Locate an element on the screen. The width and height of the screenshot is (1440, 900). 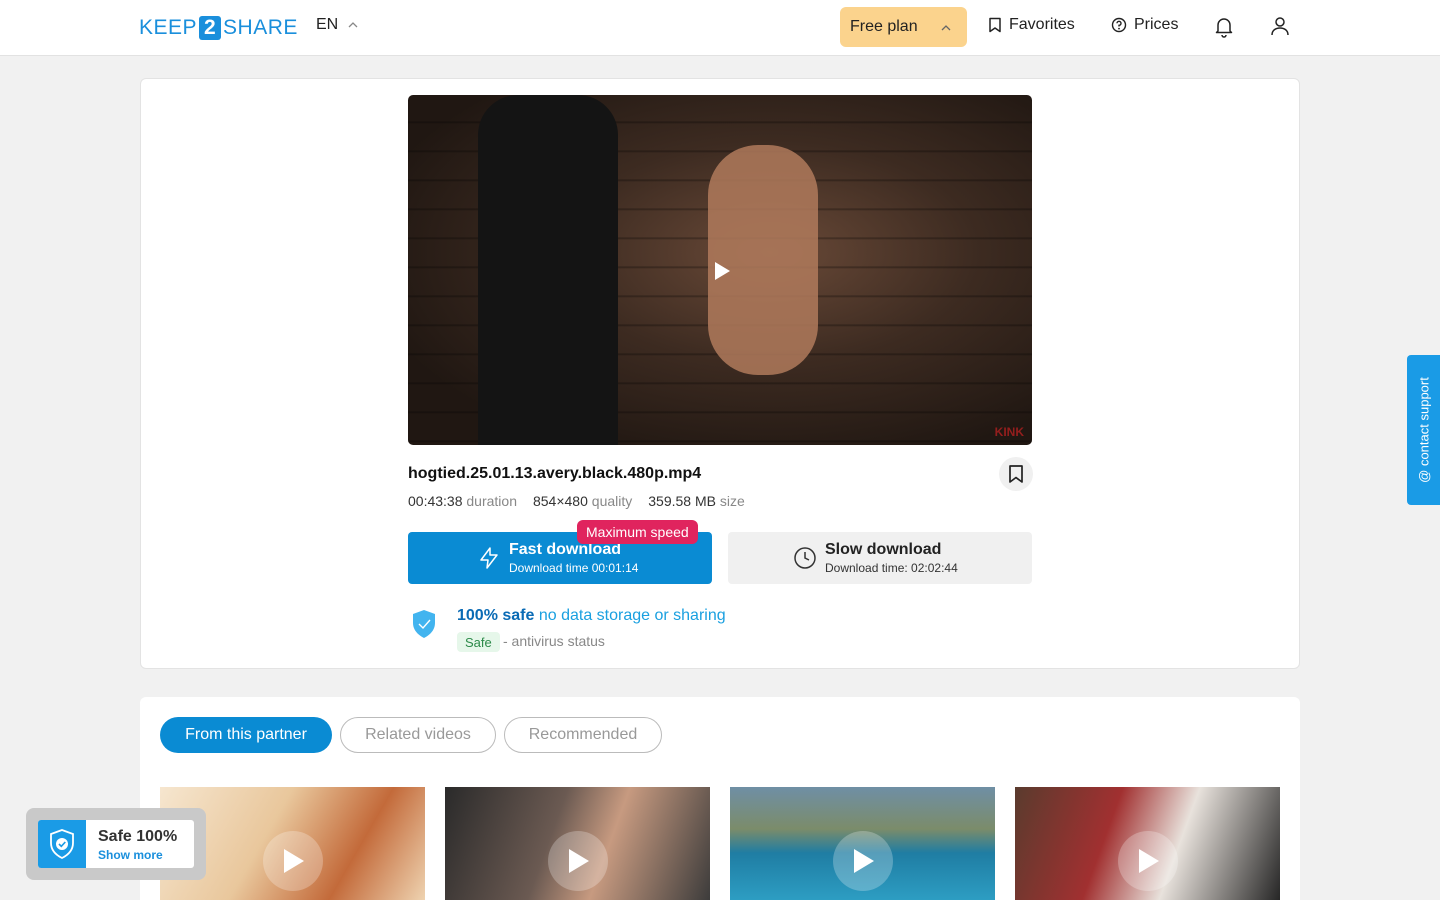
contact-support-tab: @ contact support is located at coordinates (1423, 430).